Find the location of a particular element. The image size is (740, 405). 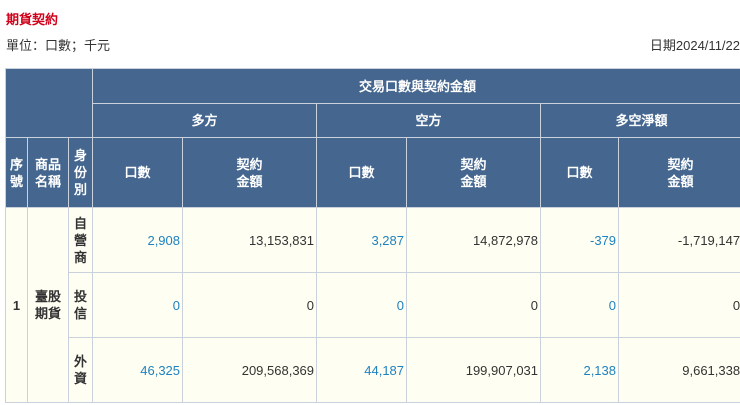

header-net: 多空淨額 is located at coordinates (640, 120).